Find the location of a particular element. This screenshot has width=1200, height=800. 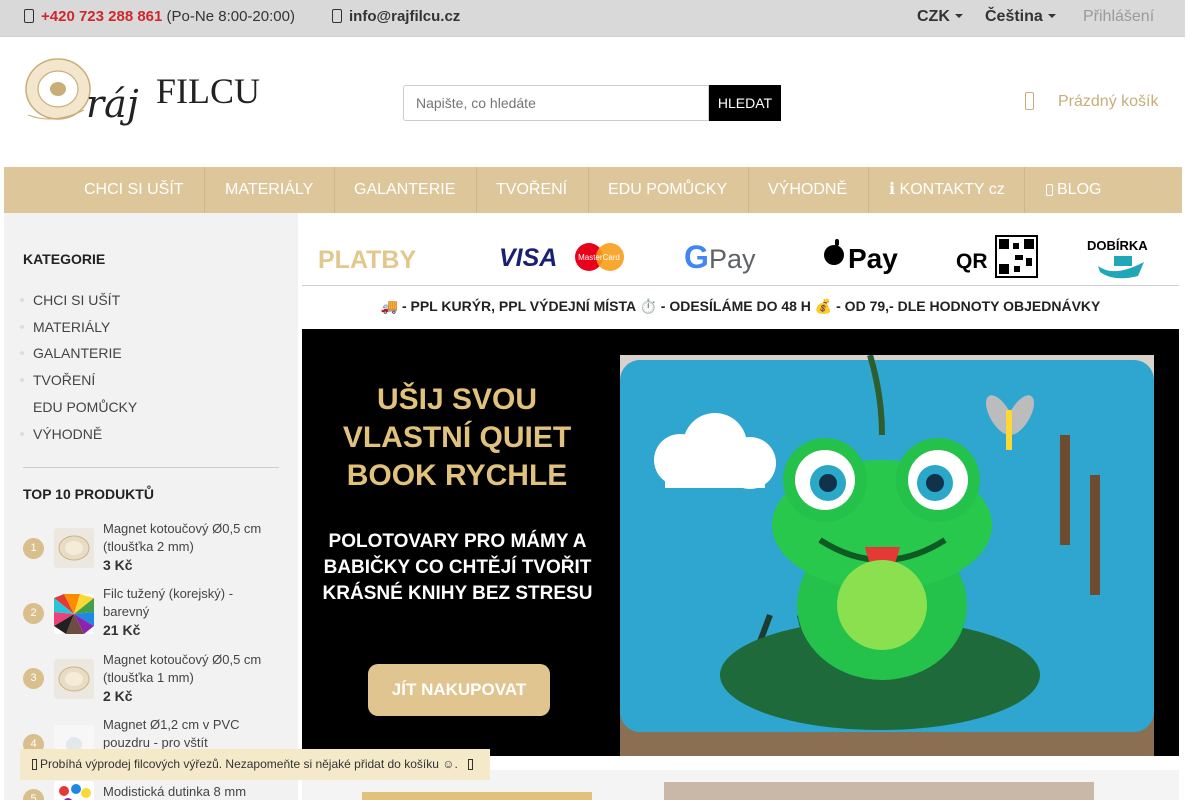

category-label: GALANTERIE is located at coordinates (77, 353).